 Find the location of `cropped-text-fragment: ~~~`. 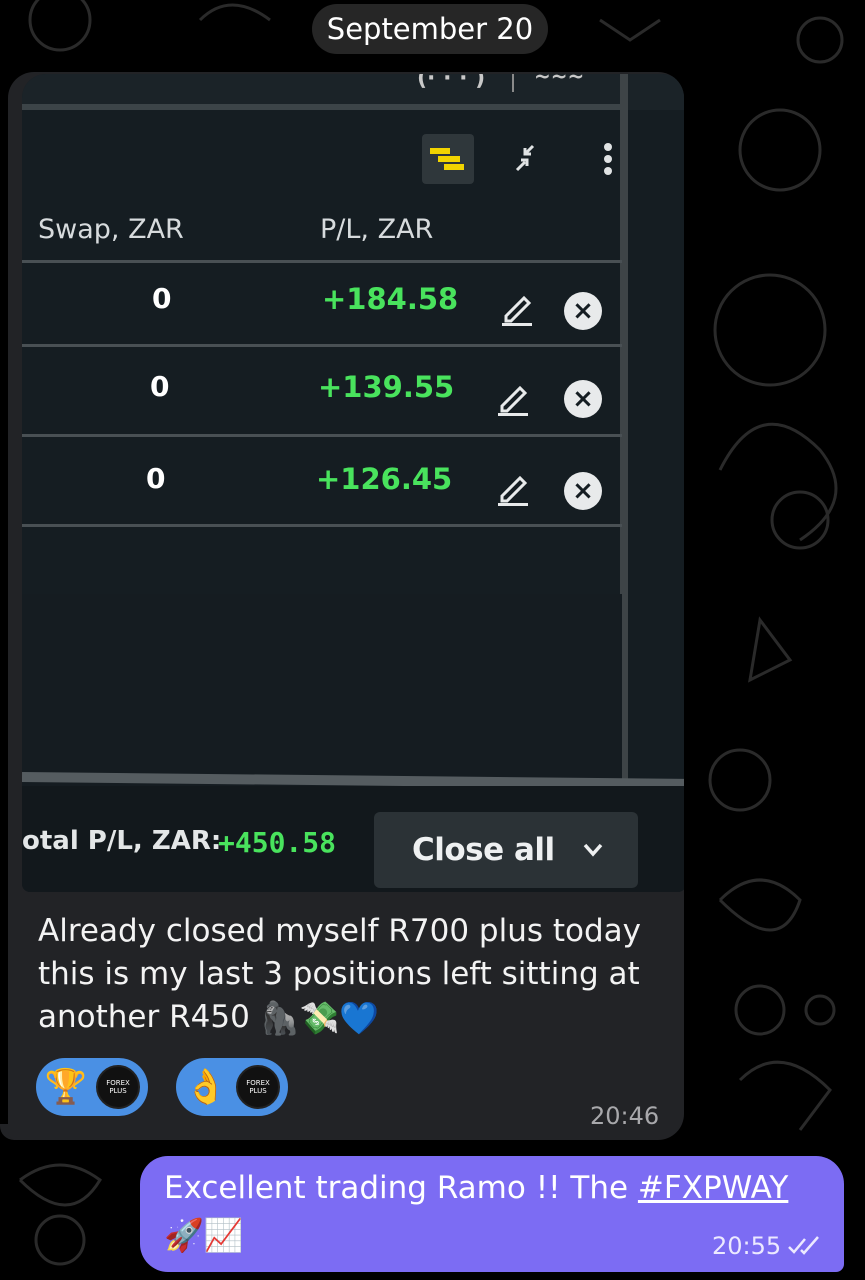

cropped-text-fragment: ~~~ is located at coordinates (559, 81).